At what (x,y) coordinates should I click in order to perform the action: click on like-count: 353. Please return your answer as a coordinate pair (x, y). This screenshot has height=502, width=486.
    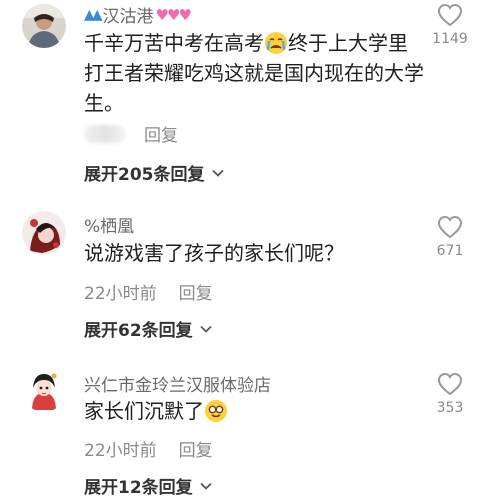
    Looking at the image, I should click on (450, 408).